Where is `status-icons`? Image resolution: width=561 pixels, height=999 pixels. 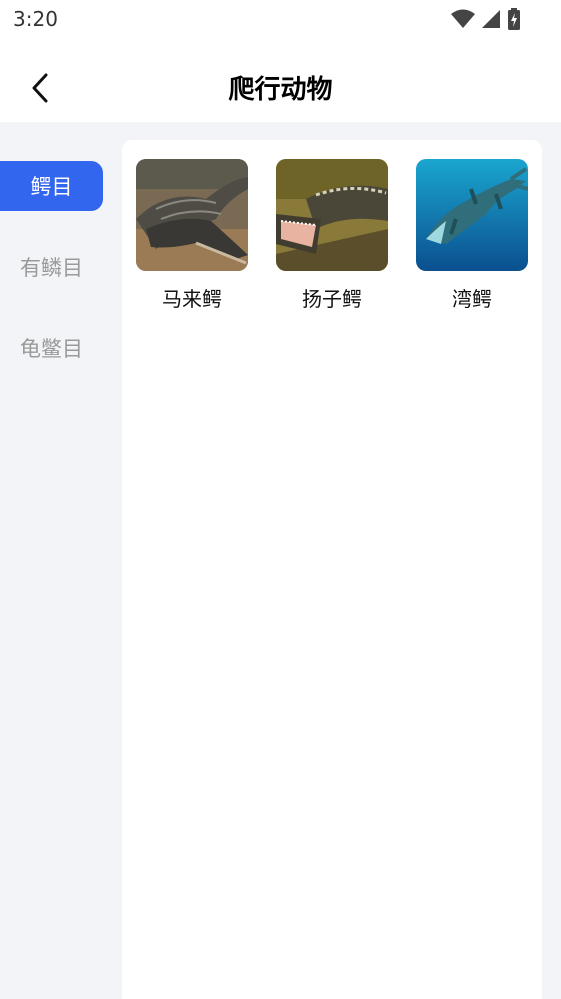
status-icons is located at coordinates (486, 19).